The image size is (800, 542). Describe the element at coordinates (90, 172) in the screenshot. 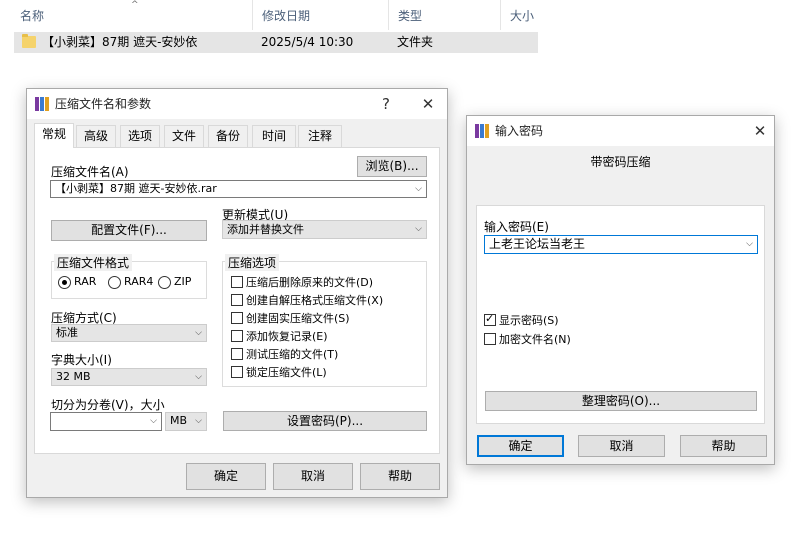

I see `archive-name-label: 压缩文件名(A)` at that location.